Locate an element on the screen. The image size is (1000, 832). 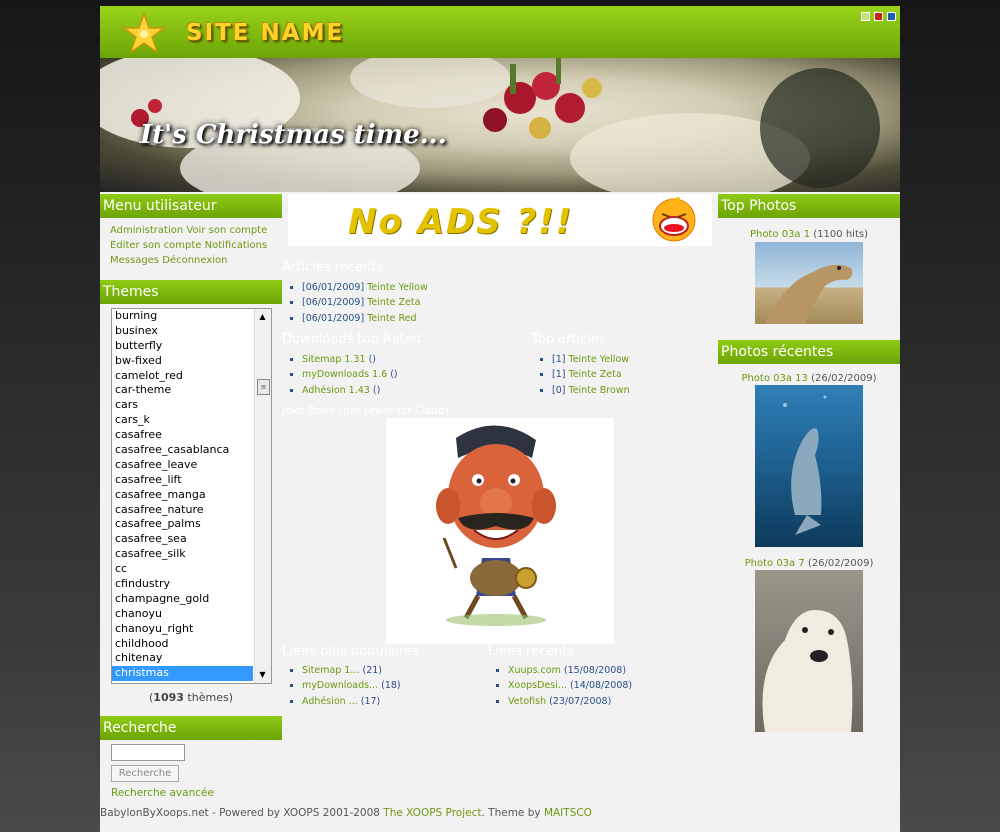
photo-caption: Photo 03a 13 (26/02/2009) is located at coordinates (809, 378).